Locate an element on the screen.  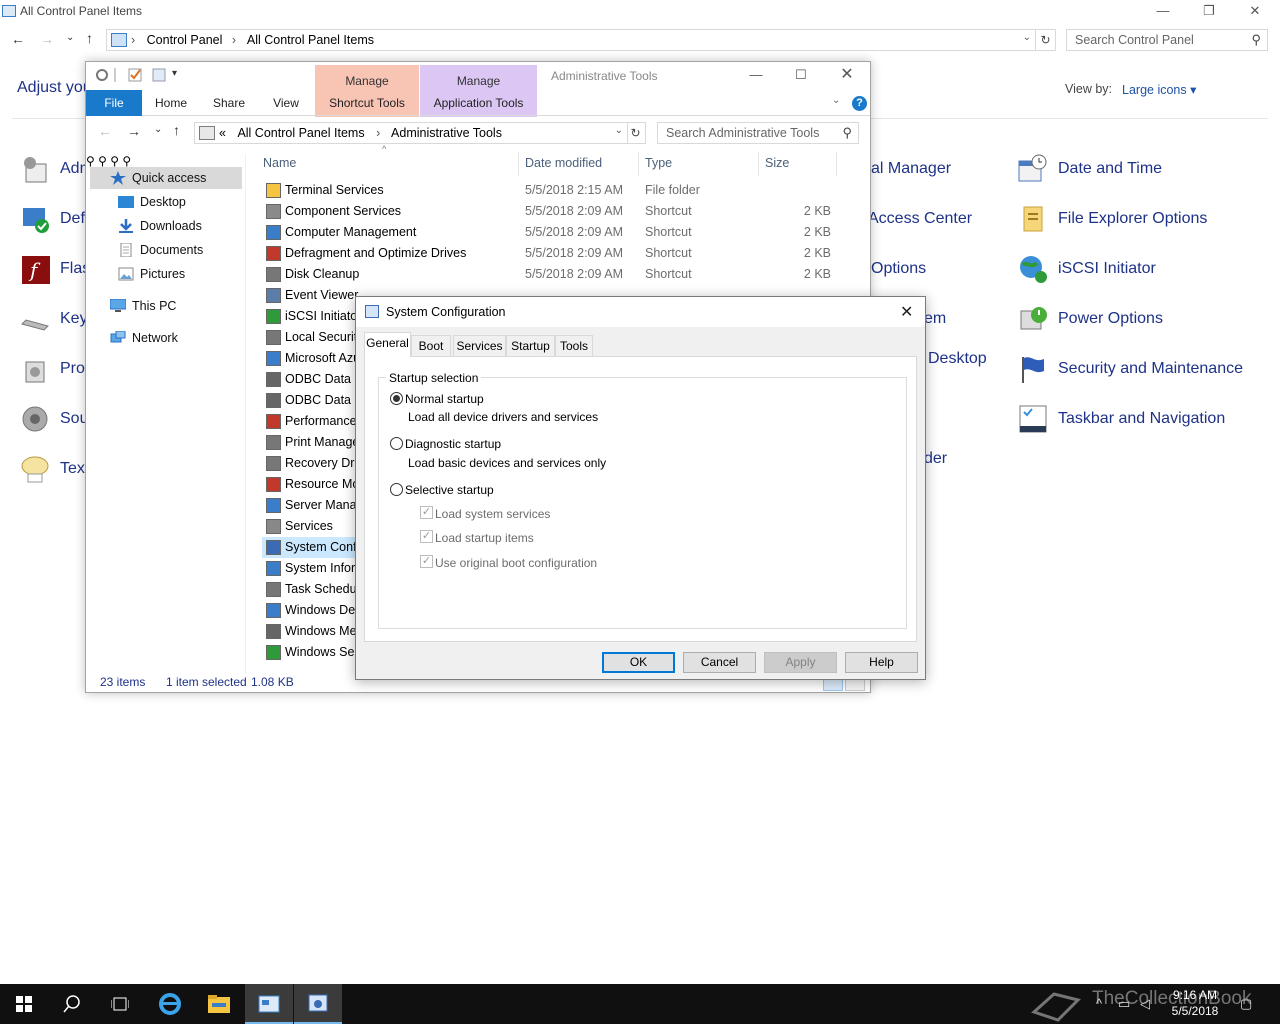
explorer-maximize-button: ☐ is located at coordinates (801, 76).